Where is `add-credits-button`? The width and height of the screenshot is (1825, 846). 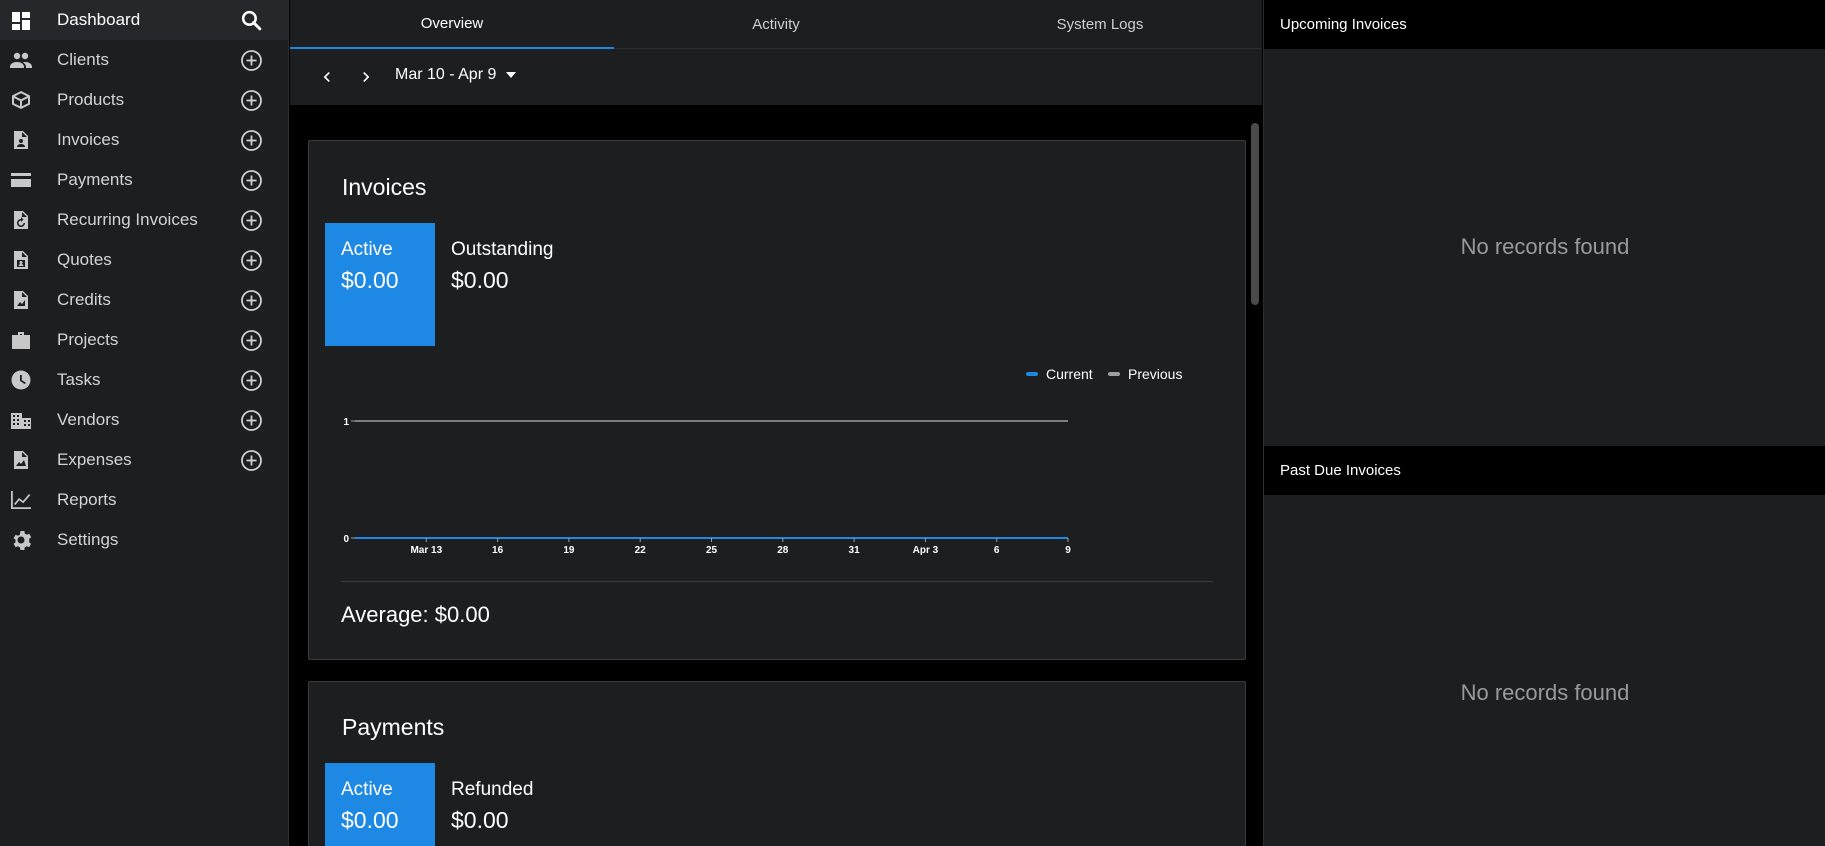
add-credits-button is located at coordinates (251, 300).